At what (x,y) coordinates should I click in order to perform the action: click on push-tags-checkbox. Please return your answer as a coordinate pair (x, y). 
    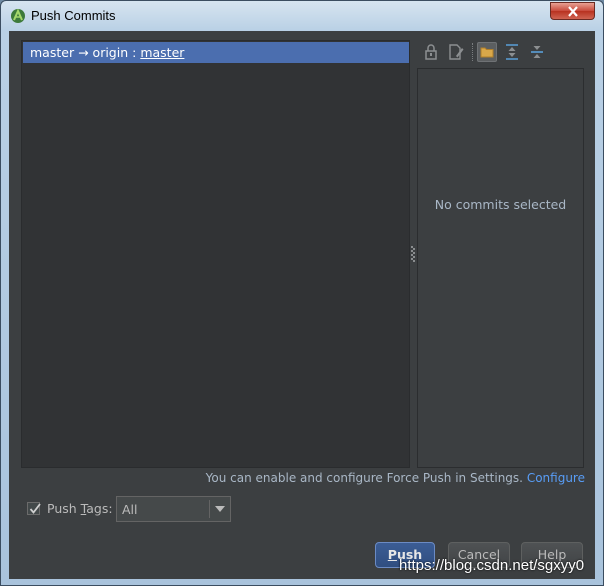
    Looking at the image, I should click on (34, 508).